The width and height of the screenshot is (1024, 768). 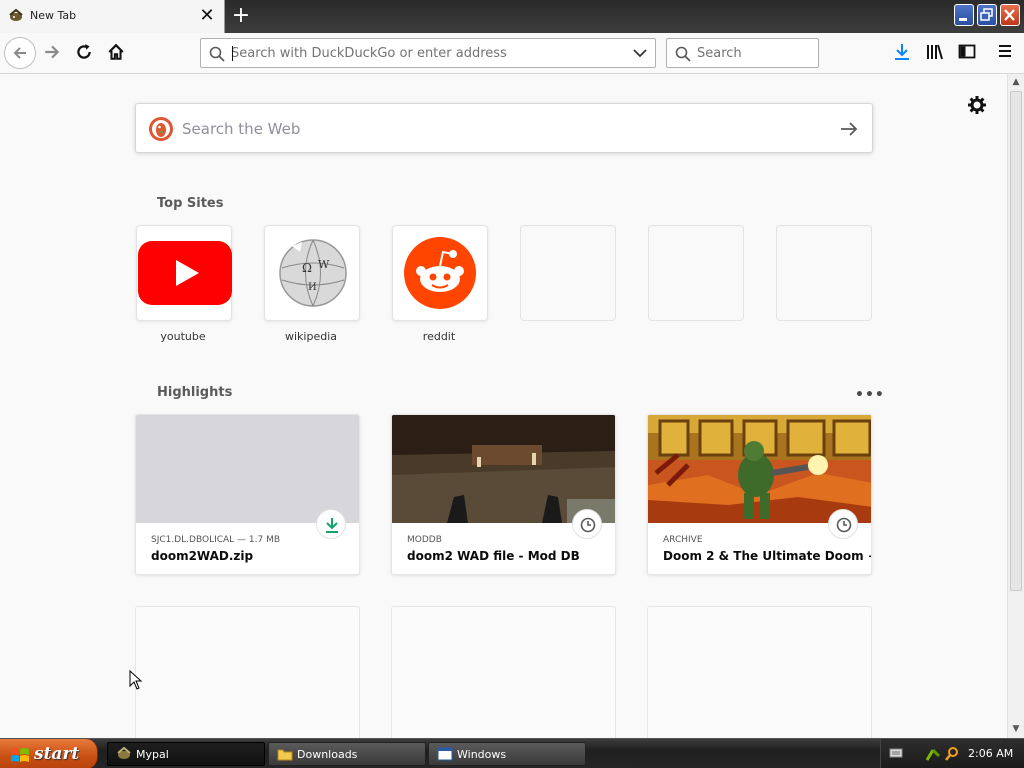 What do you see at coordinates (247, 469) in the screenshot?
I see `highlight-thumbnail` at bounding box center [247, 469].